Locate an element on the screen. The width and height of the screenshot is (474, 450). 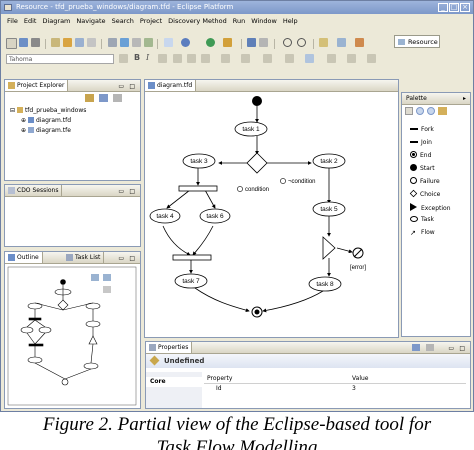
expand-icon: ⊟ is located at coordinates (12, 110).